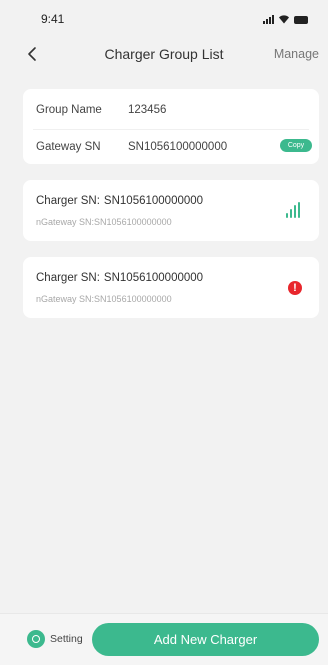 This screenshot has height=665, width=328. Describe the element at coordinates (164, 54) in the screenshot. I see `nav-bar: Charger Group List Manage` at that location.